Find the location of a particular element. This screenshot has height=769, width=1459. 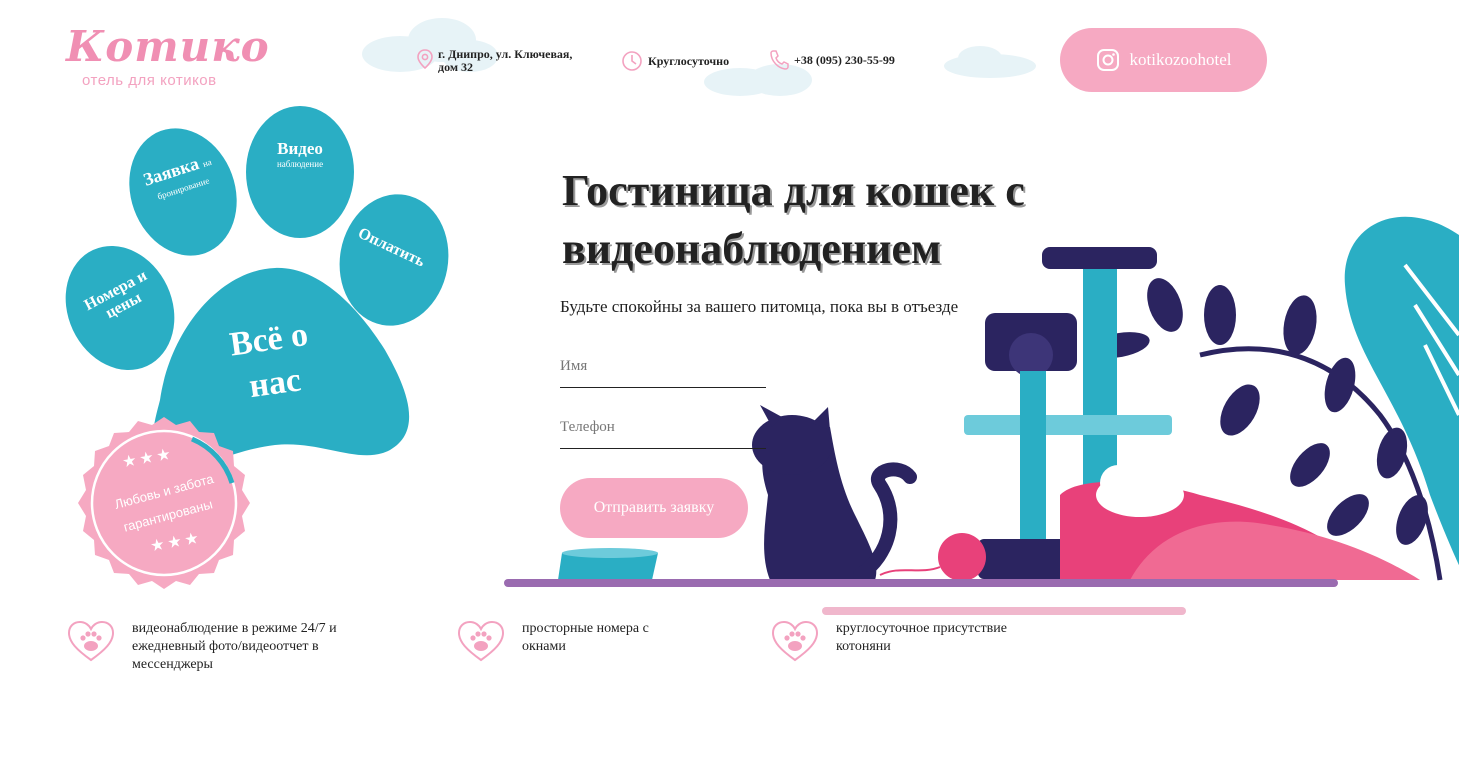

phone-input is located at coordinates (663, 432).